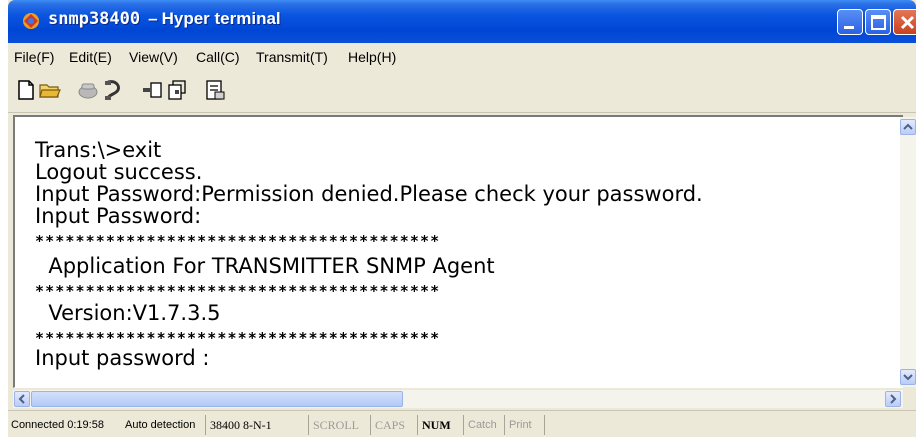 Image resolution: width=916 pixels, height=437 pixels. What do you see at coordinates (217, 399) in the screenshot?
I see `horizontal-scroll-thumb` at bounding box center [217, 399].